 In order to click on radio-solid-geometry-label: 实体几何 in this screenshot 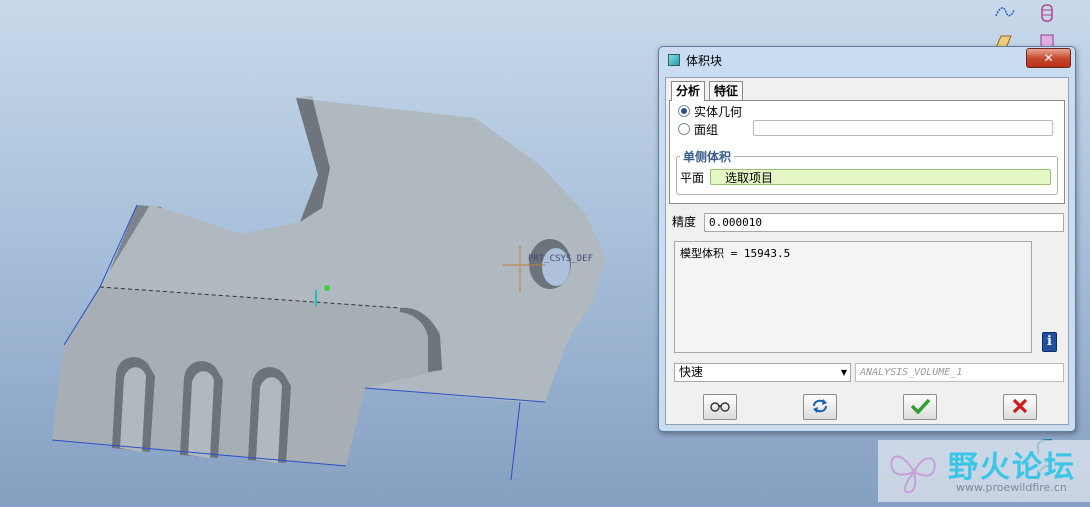, I will do `click(718, 112)`.